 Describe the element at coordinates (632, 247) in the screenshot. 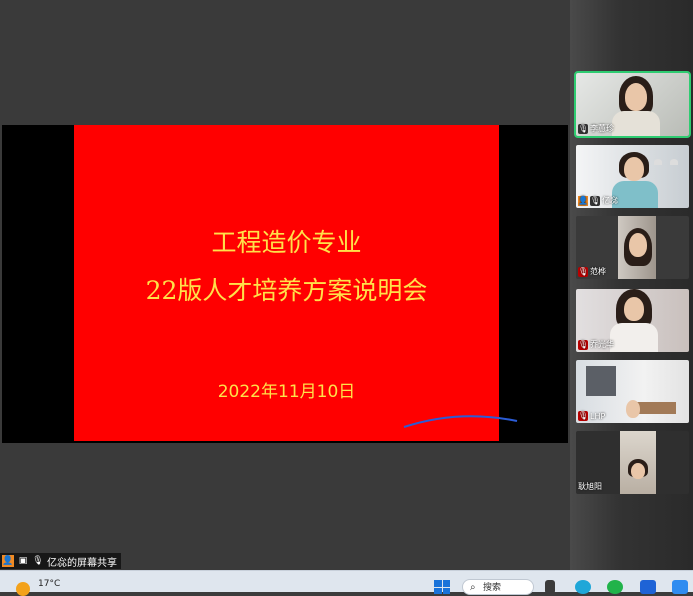

I see `participant-tile: 🎙 范桦` at that location.